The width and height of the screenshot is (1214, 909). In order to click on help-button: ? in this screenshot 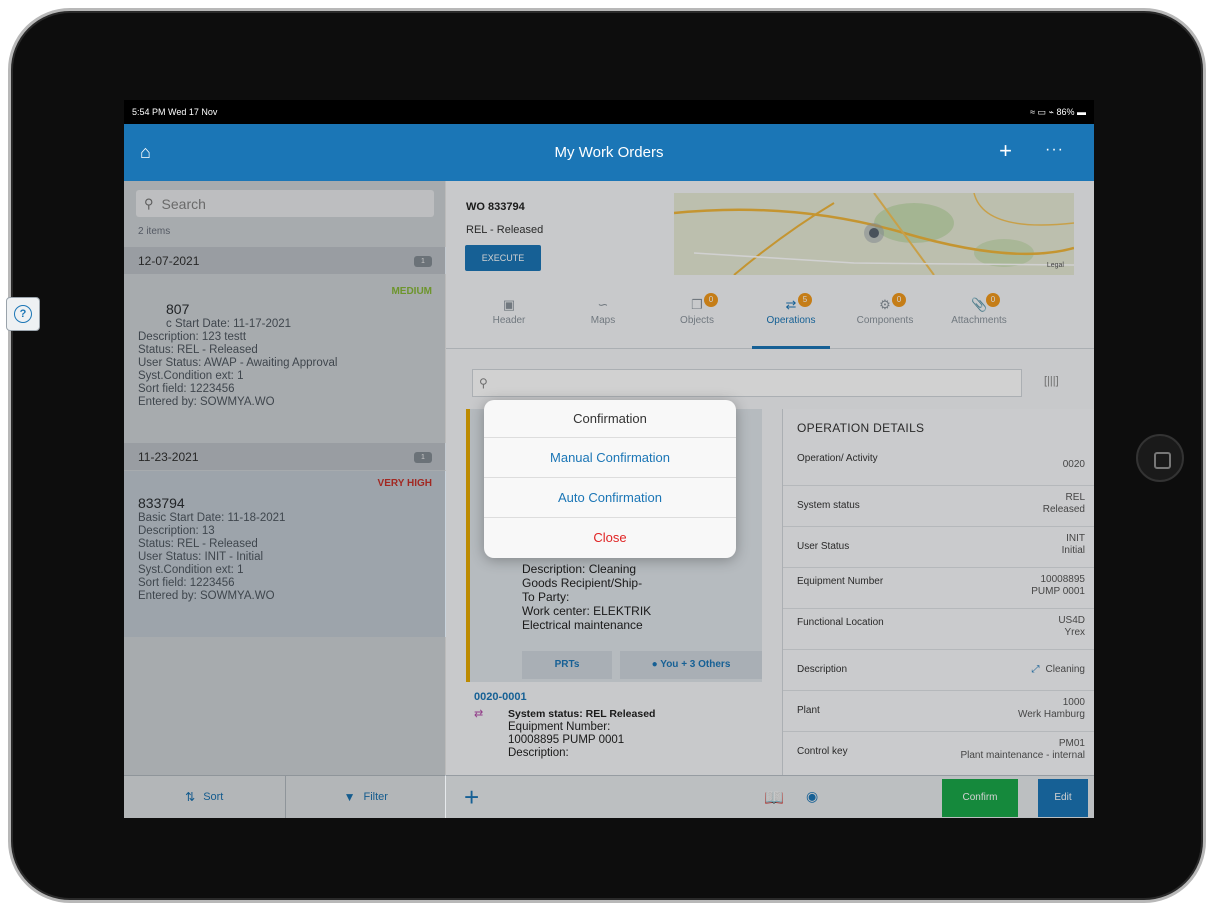, I will do `click(23, 314)`.